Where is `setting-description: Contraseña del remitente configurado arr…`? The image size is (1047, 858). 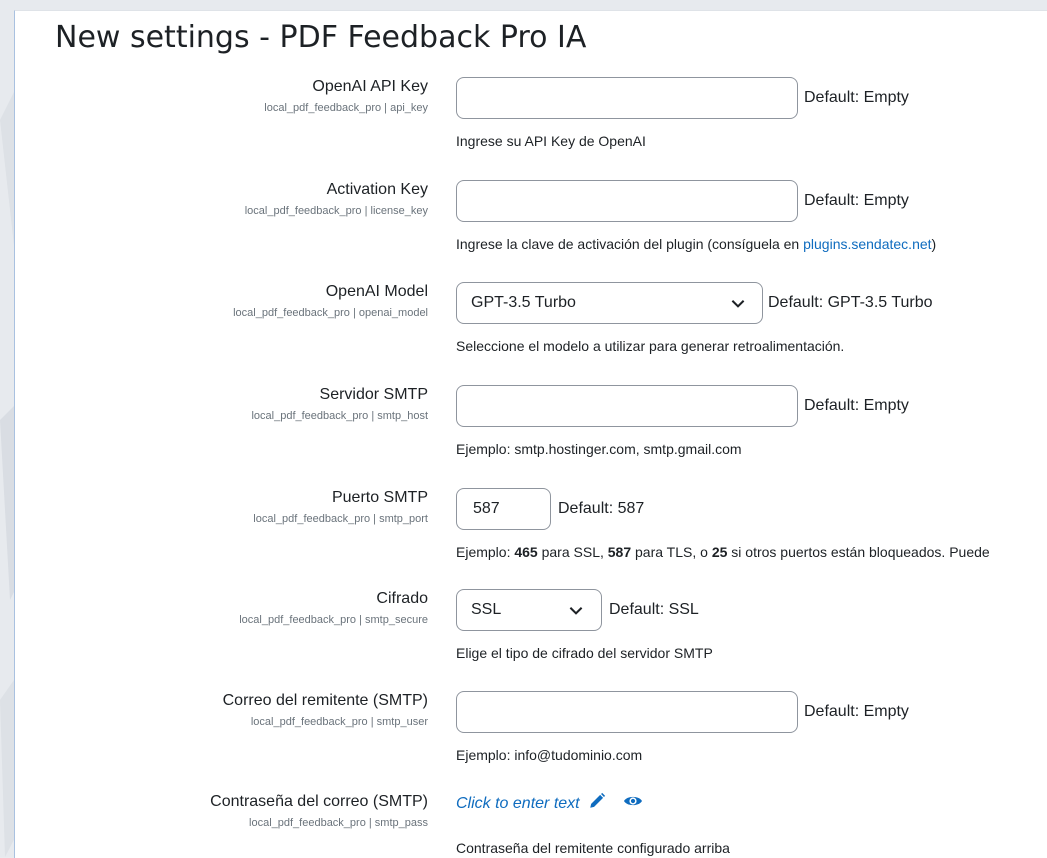 setting-description: Contraseña del remitente configurado arr… is located at coordinates (593, 848).